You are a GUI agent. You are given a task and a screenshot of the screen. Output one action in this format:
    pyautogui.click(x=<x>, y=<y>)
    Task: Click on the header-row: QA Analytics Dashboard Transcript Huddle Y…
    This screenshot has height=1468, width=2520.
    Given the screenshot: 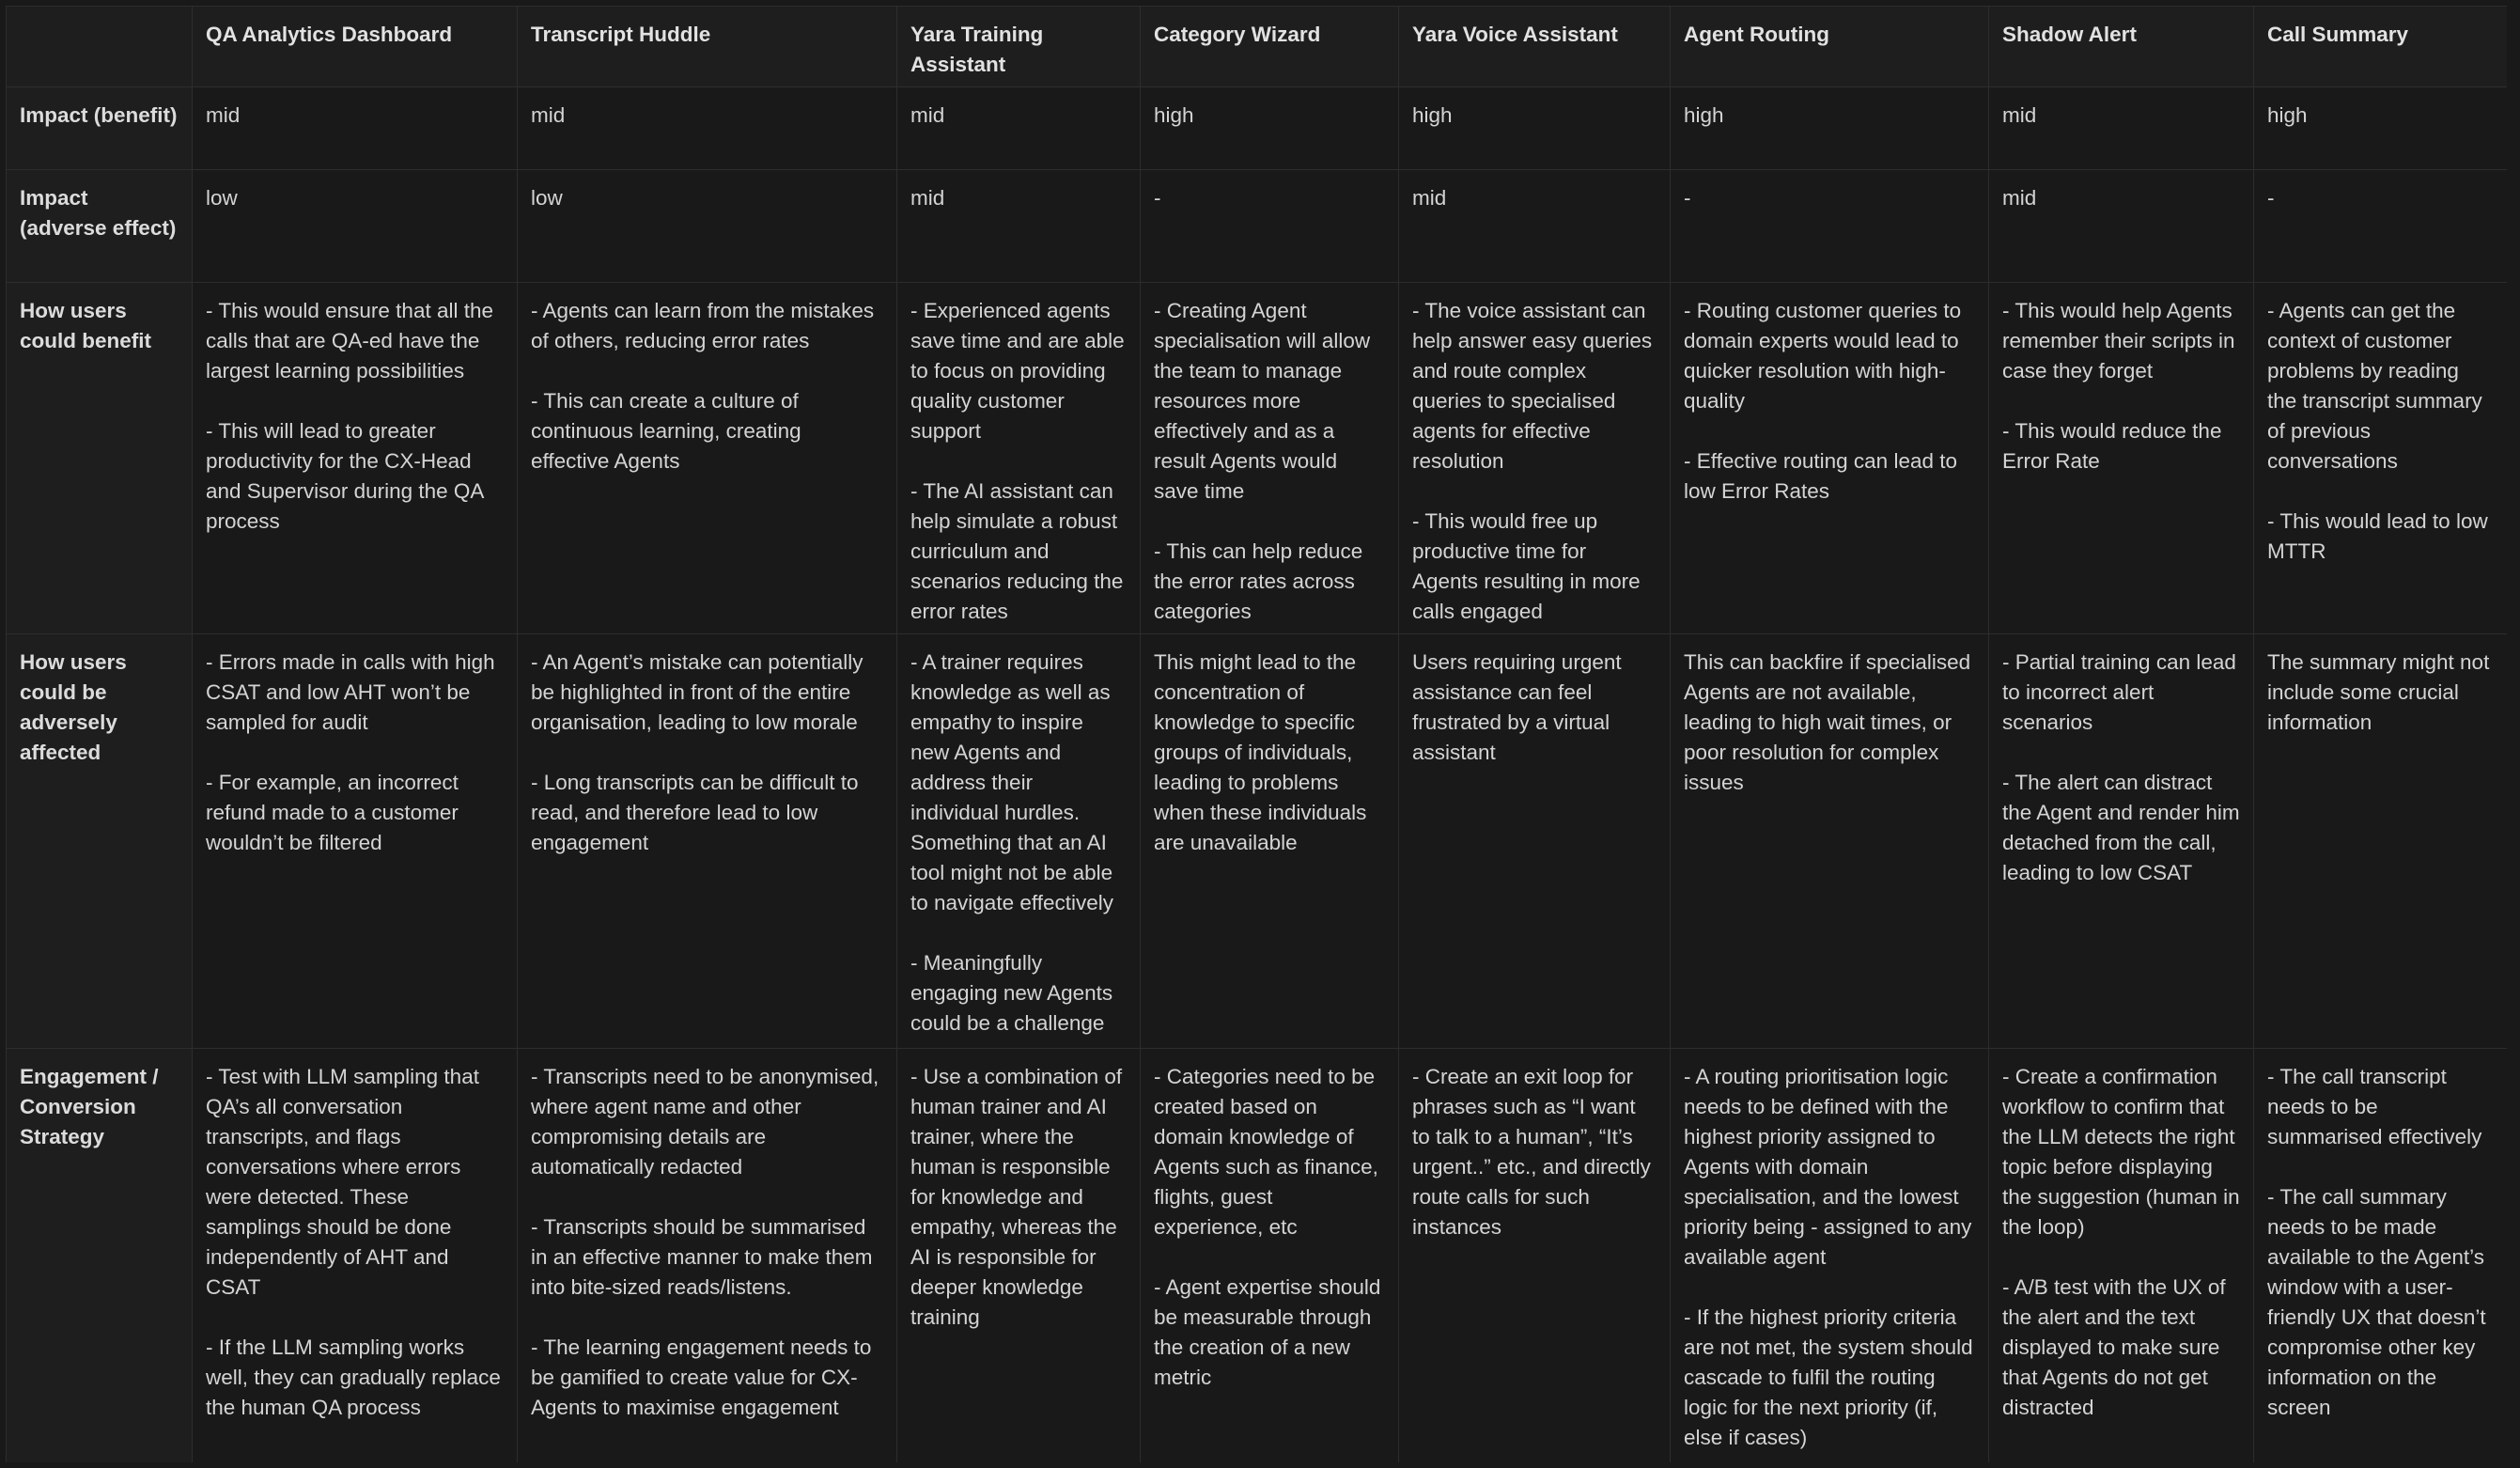 What is the action you would take?
    pyautogui.click(x=1256, y=46)
    